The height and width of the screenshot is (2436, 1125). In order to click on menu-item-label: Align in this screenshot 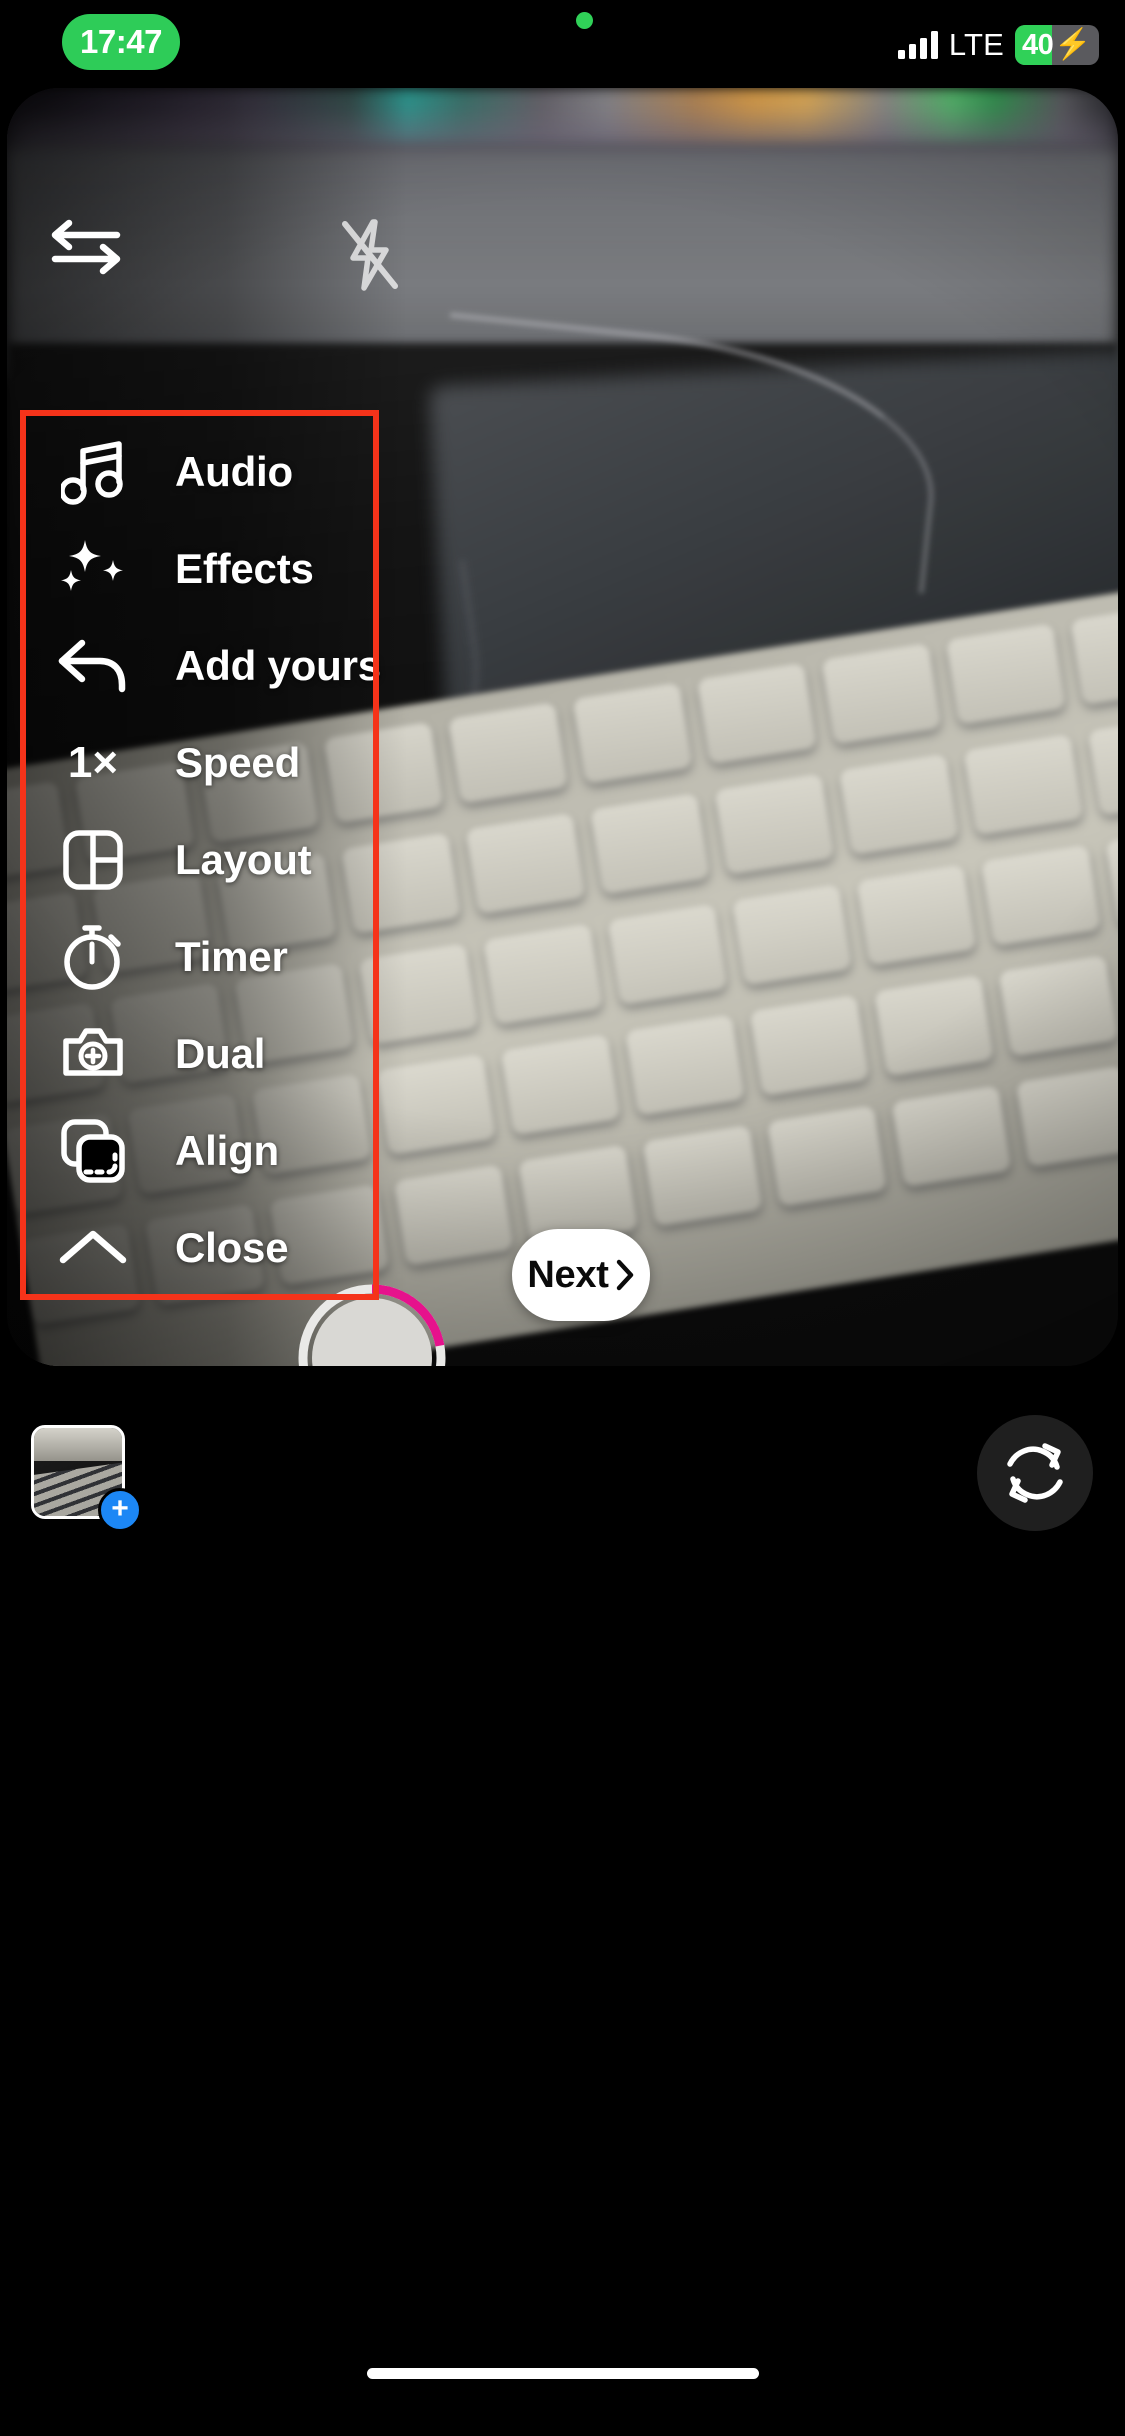, I will do `click(227, 1150)`.